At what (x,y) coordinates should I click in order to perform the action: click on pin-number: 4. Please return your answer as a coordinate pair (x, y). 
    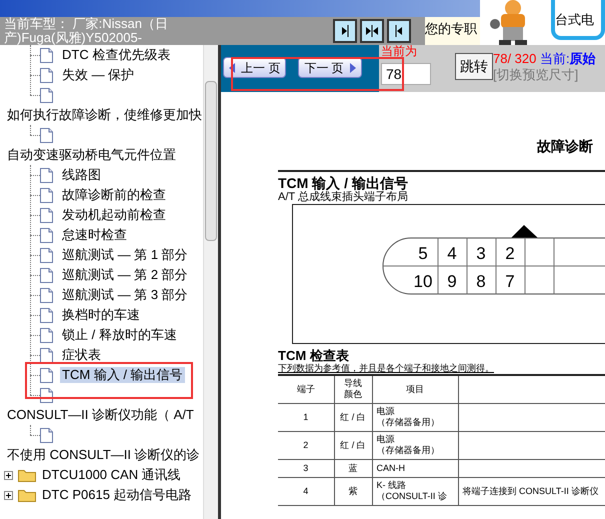
    Looking at the image, I should click on (452, 253).